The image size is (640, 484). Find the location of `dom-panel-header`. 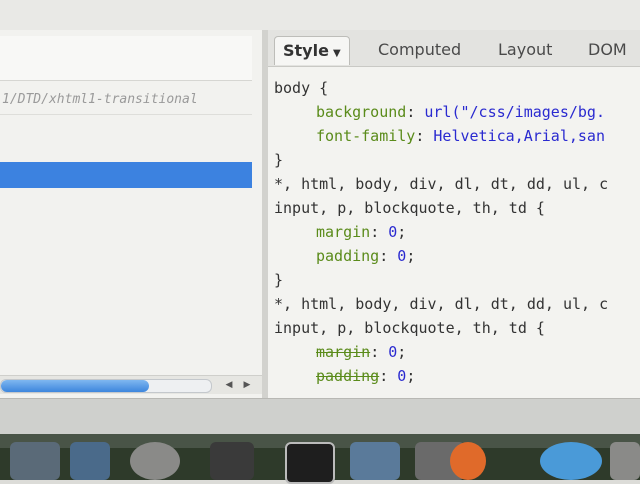

dom-panel-header is located at coordinates (126, 58).